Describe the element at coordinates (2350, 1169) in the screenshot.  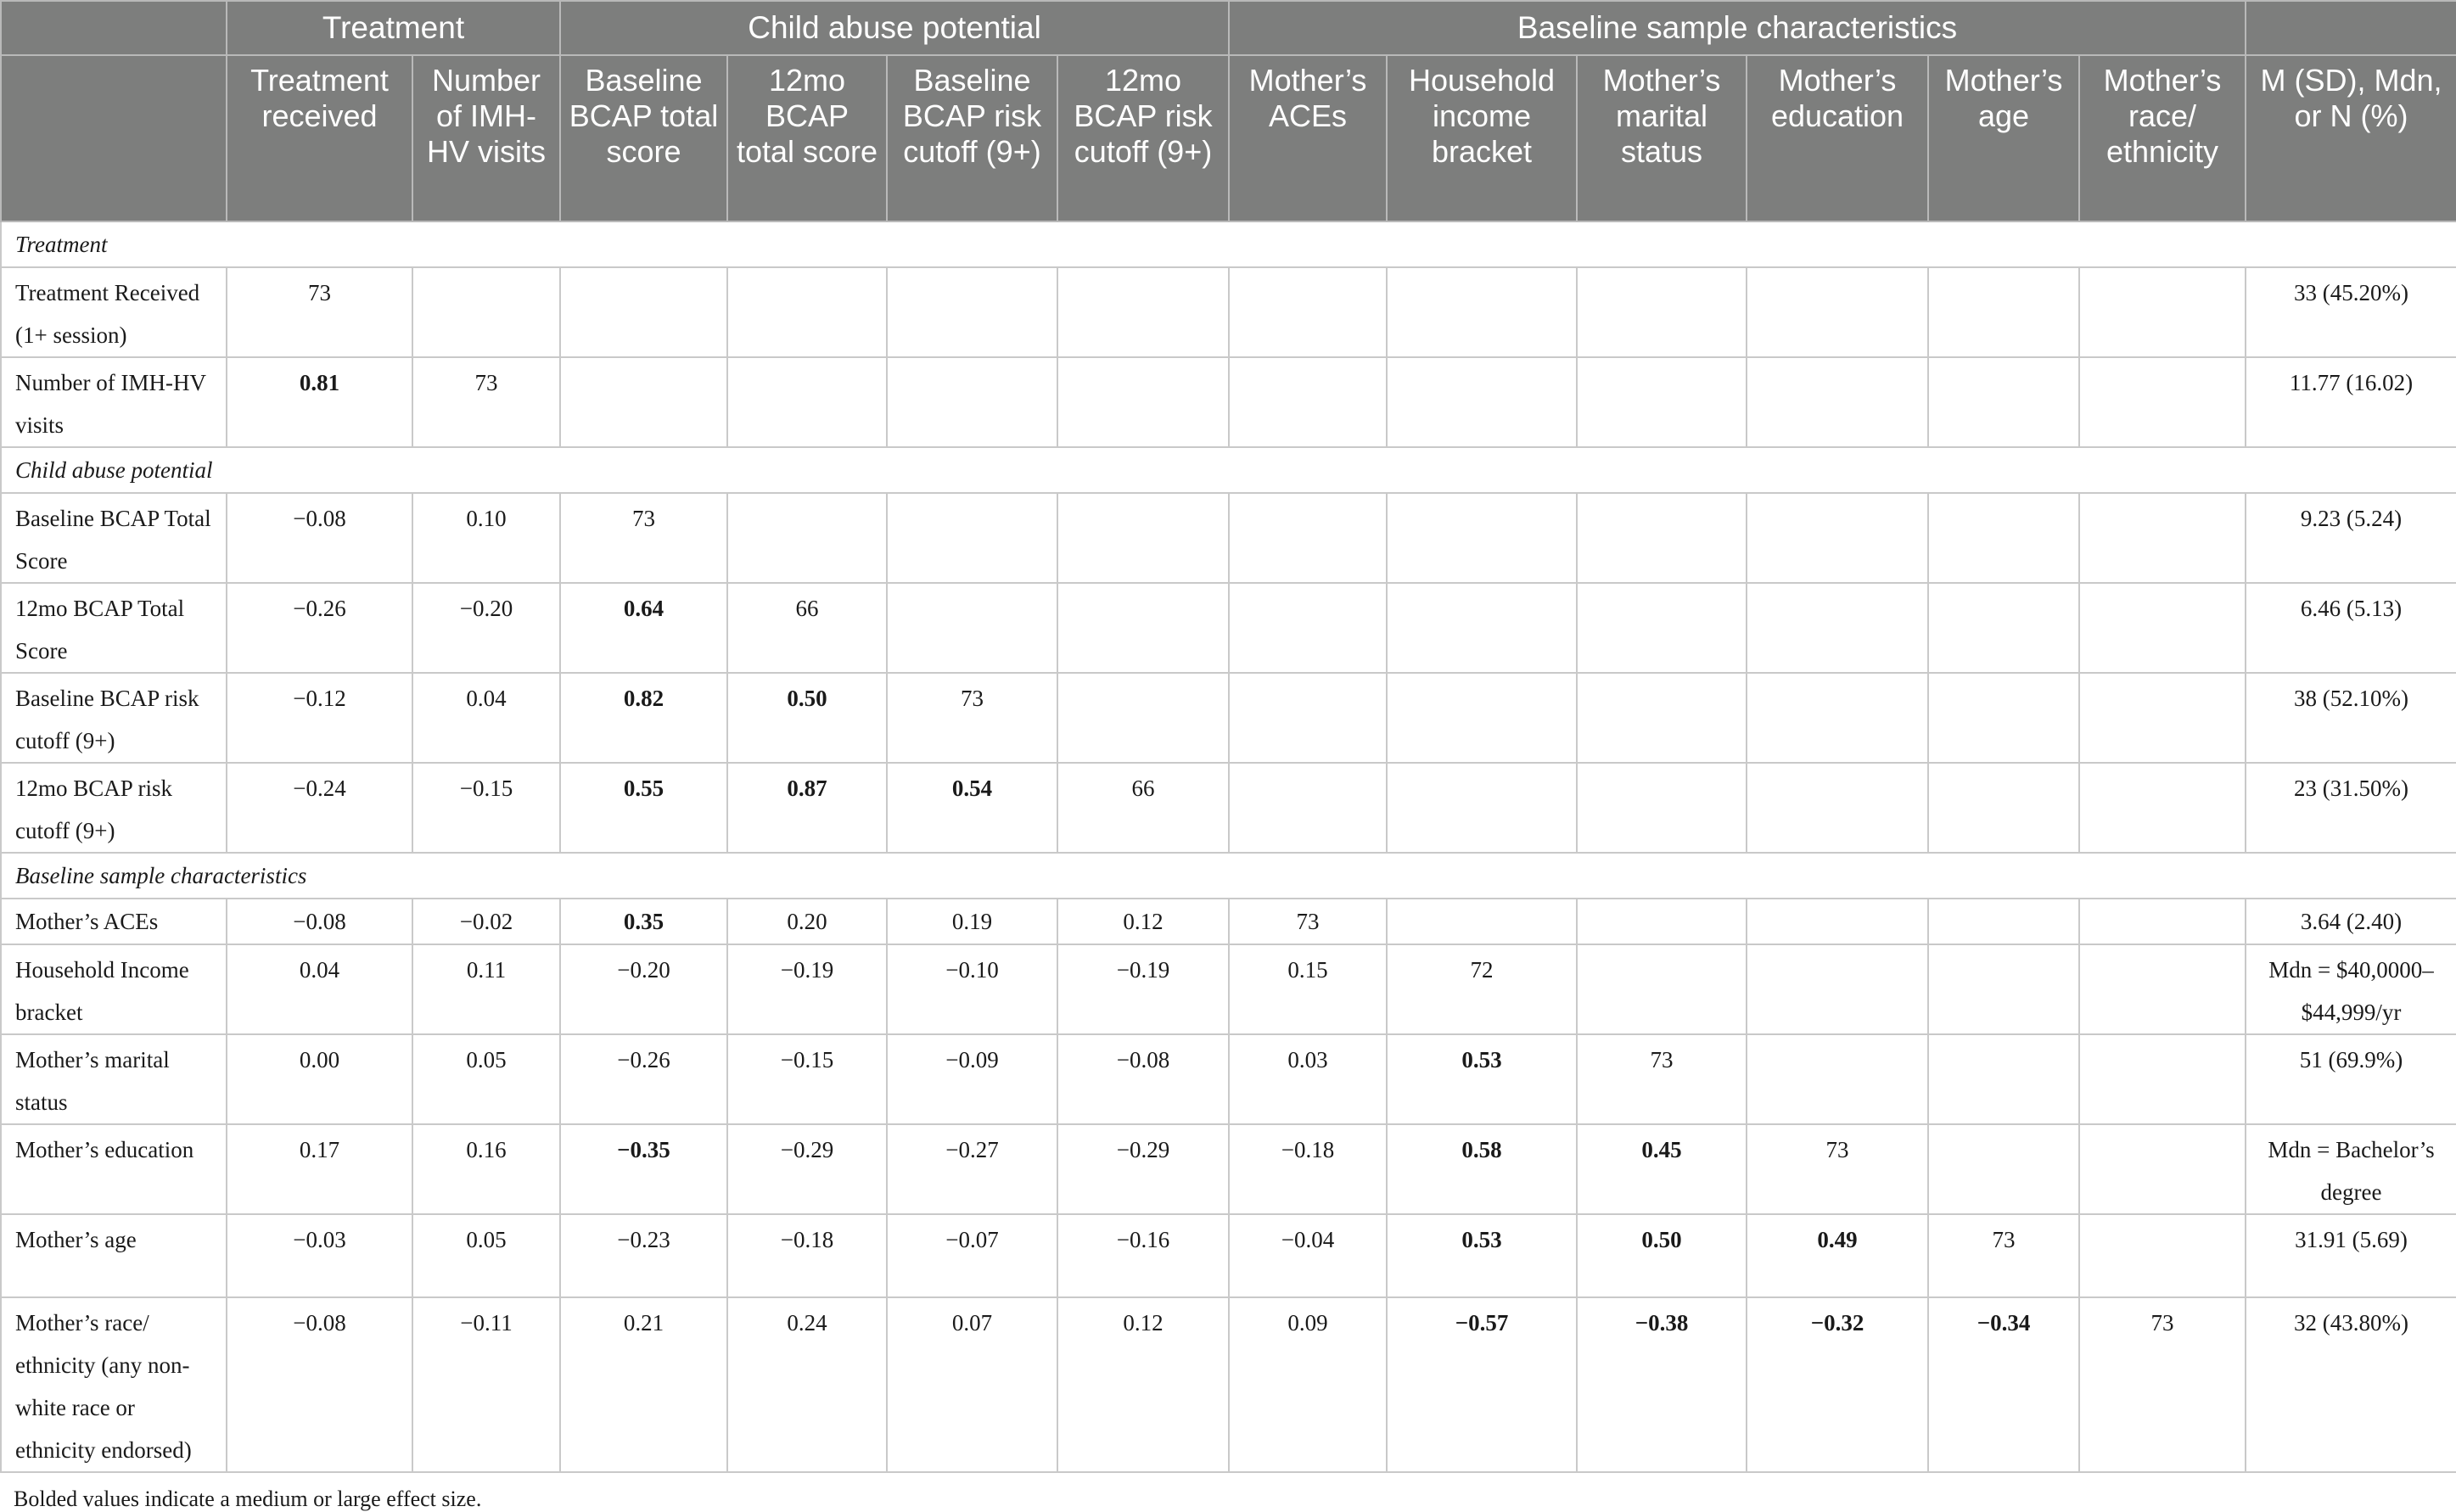
I see `summary-cell: Mdn = Bachelor’s degree` at that location.